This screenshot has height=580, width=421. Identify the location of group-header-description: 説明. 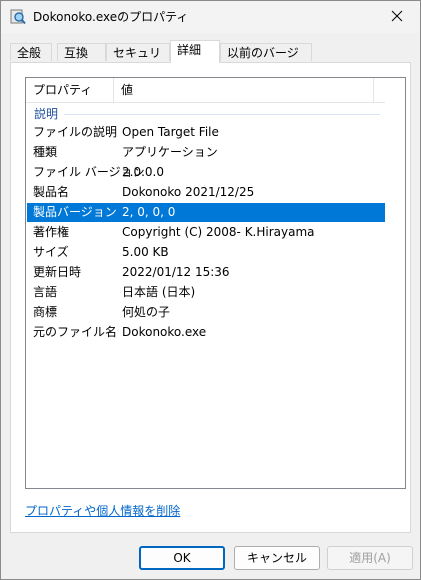
(206, 114).